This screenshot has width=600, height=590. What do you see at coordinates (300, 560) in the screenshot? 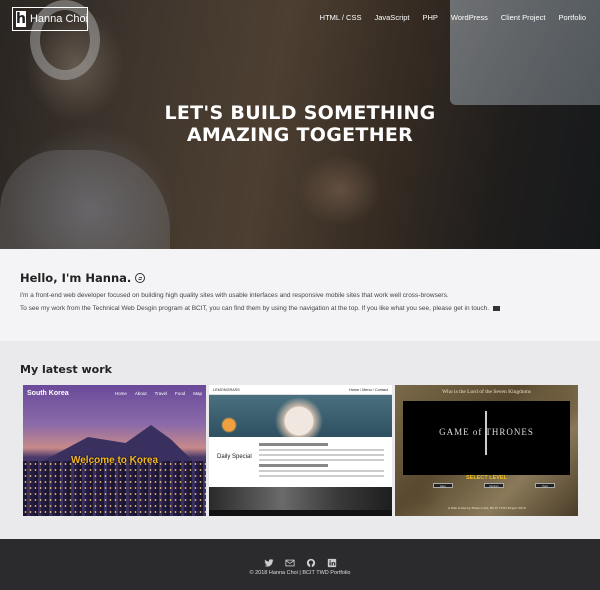
I see `social-links` at bounding box center [300, 560].